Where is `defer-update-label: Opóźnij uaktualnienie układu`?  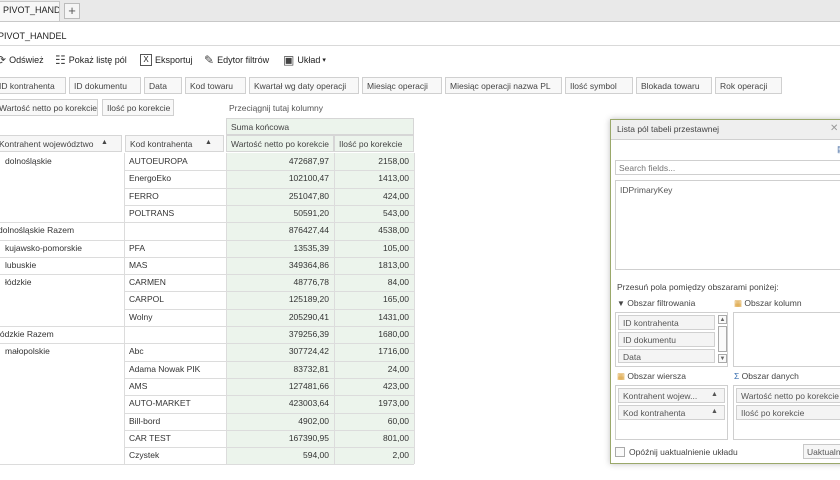 defer-update-label: Opóźnij uaktualnienie układu is located at coordinates (683, 452).